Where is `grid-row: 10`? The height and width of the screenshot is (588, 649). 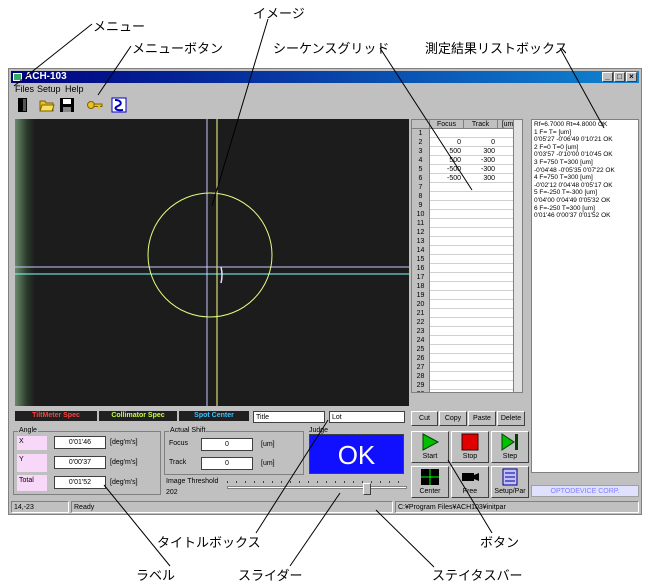 grid-row: 10 is located at coordinates (466, 214).